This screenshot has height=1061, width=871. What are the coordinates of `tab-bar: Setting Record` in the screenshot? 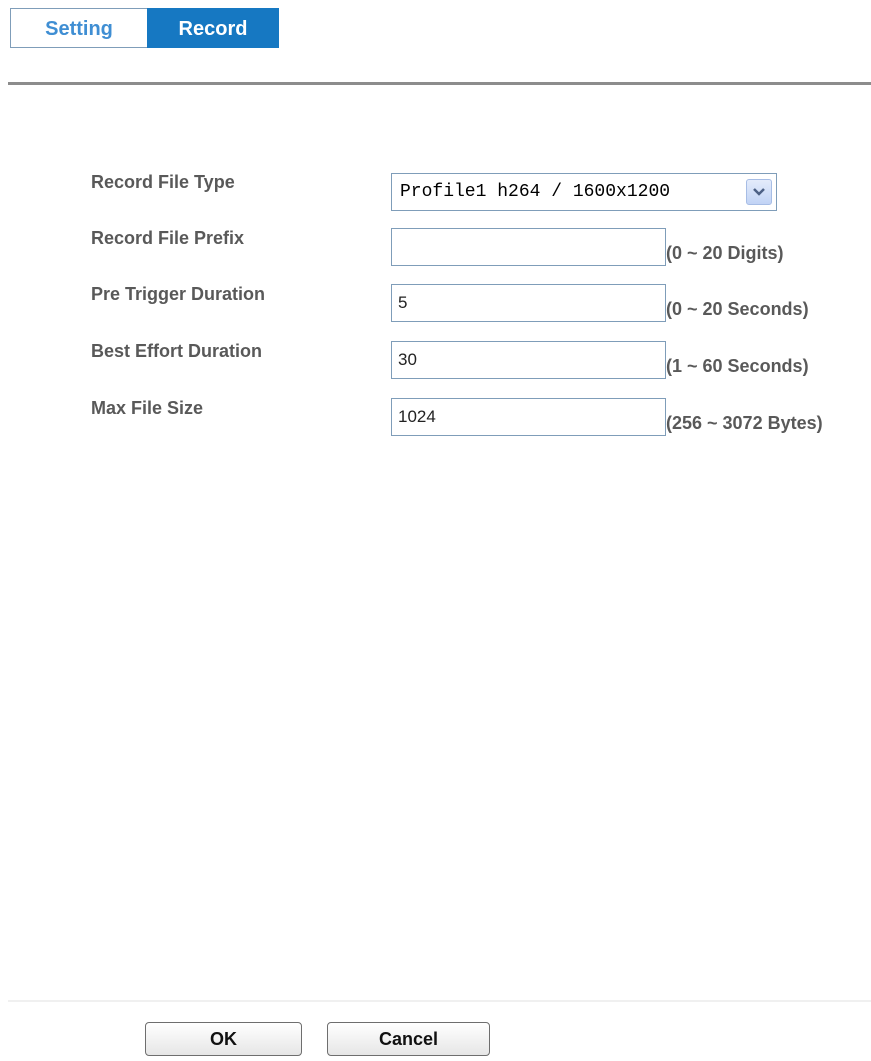 It's located at (144, 30).